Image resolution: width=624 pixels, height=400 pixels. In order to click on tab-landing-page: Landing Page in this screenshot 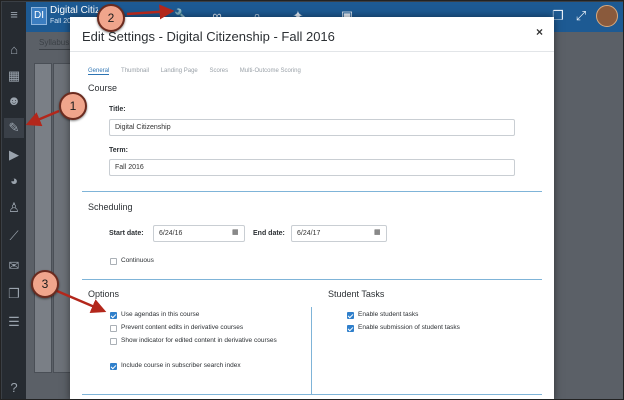, I will do `click(179, 71)`.